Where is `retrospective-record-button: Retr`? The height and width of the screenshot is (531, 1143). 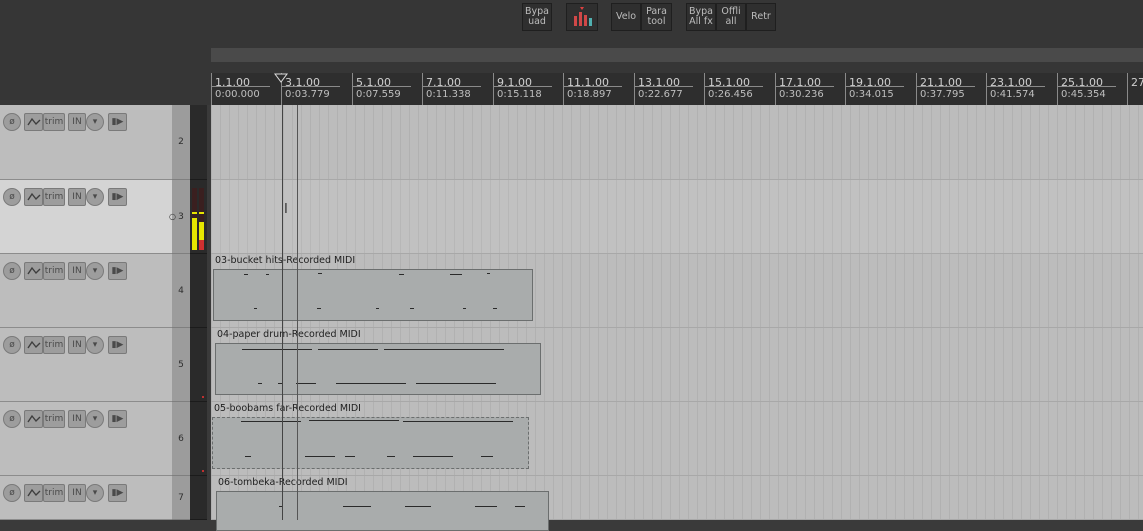 retrospective-record-button: Retr is located at coordinates (761, 17).